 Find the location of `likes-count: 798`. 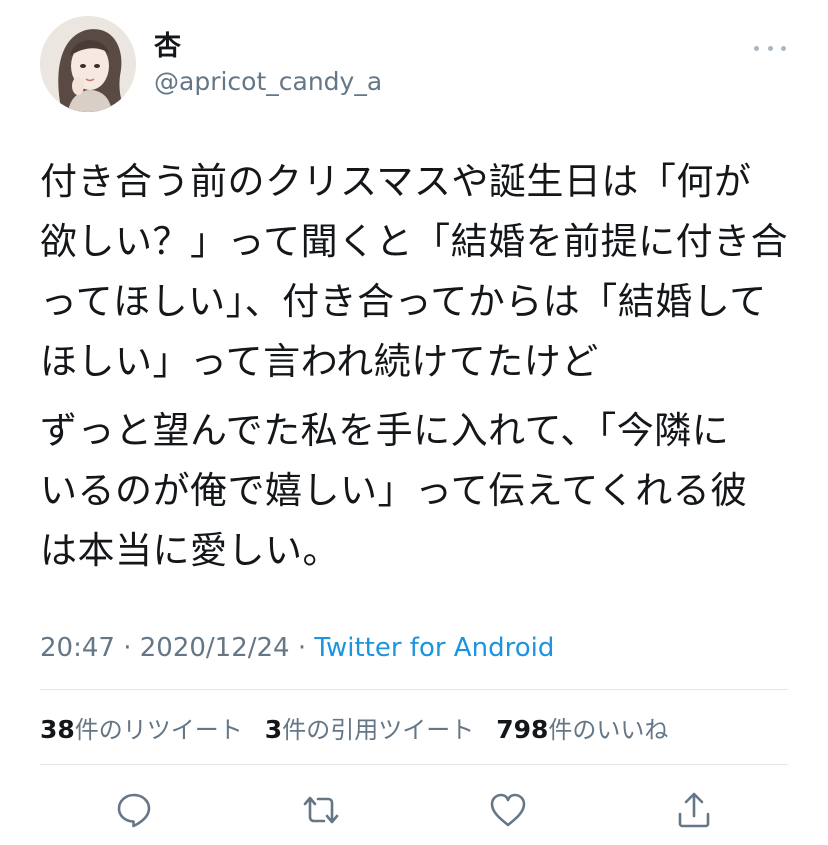

likes-count: 798 is located at coordinates (522, 729).